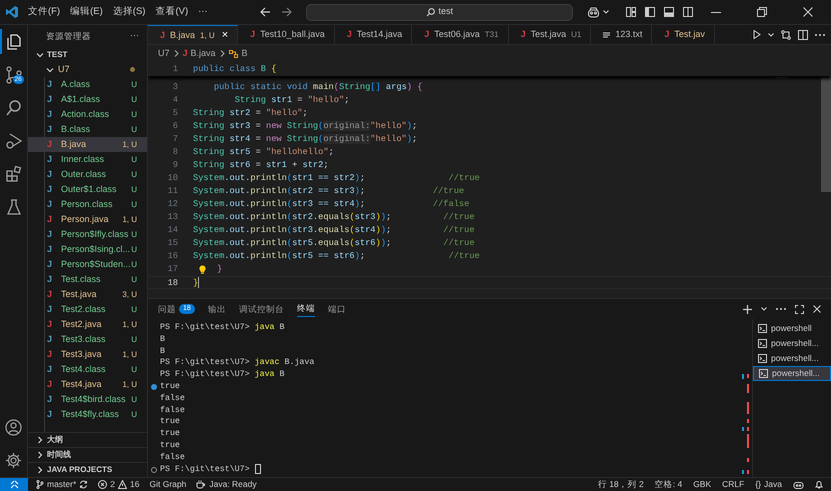  I want to click on layout-icon, so click(631, 12).